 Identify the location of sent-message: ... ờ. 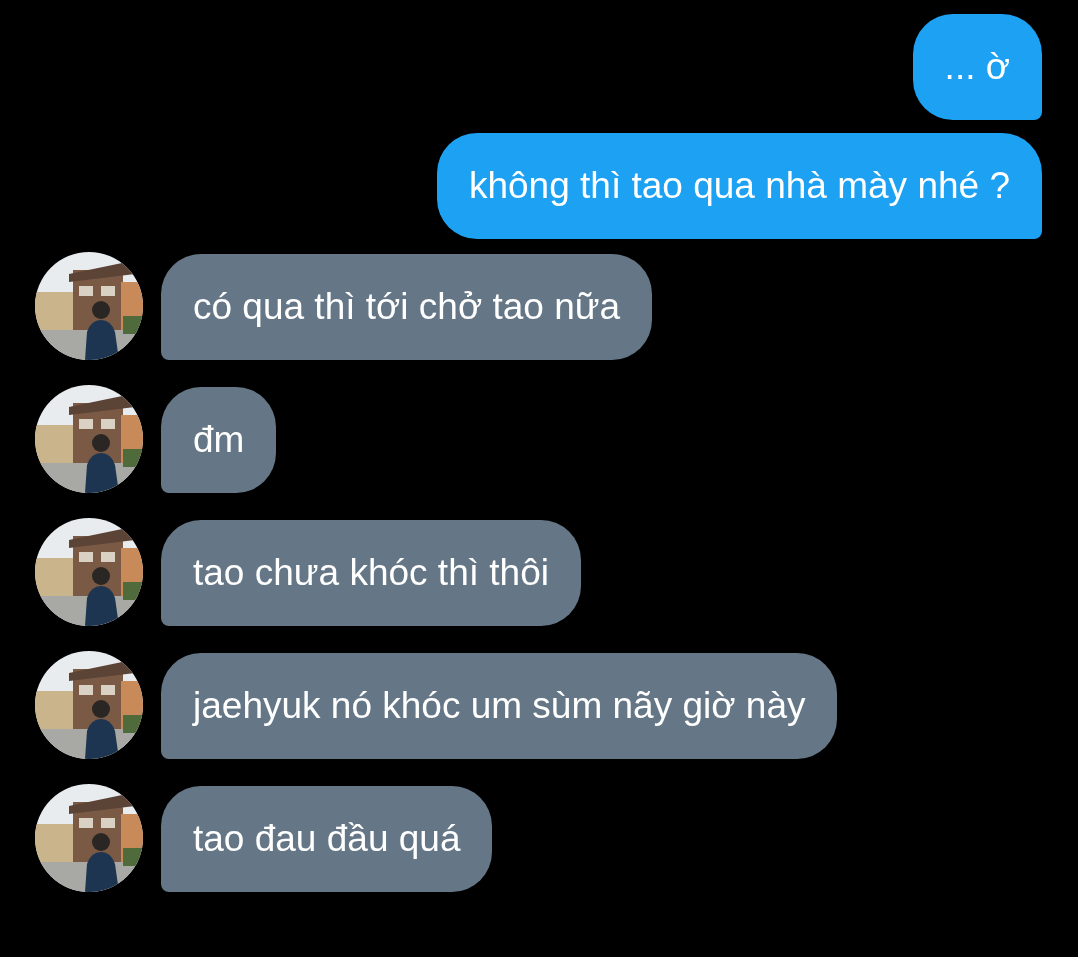
(977, 67).